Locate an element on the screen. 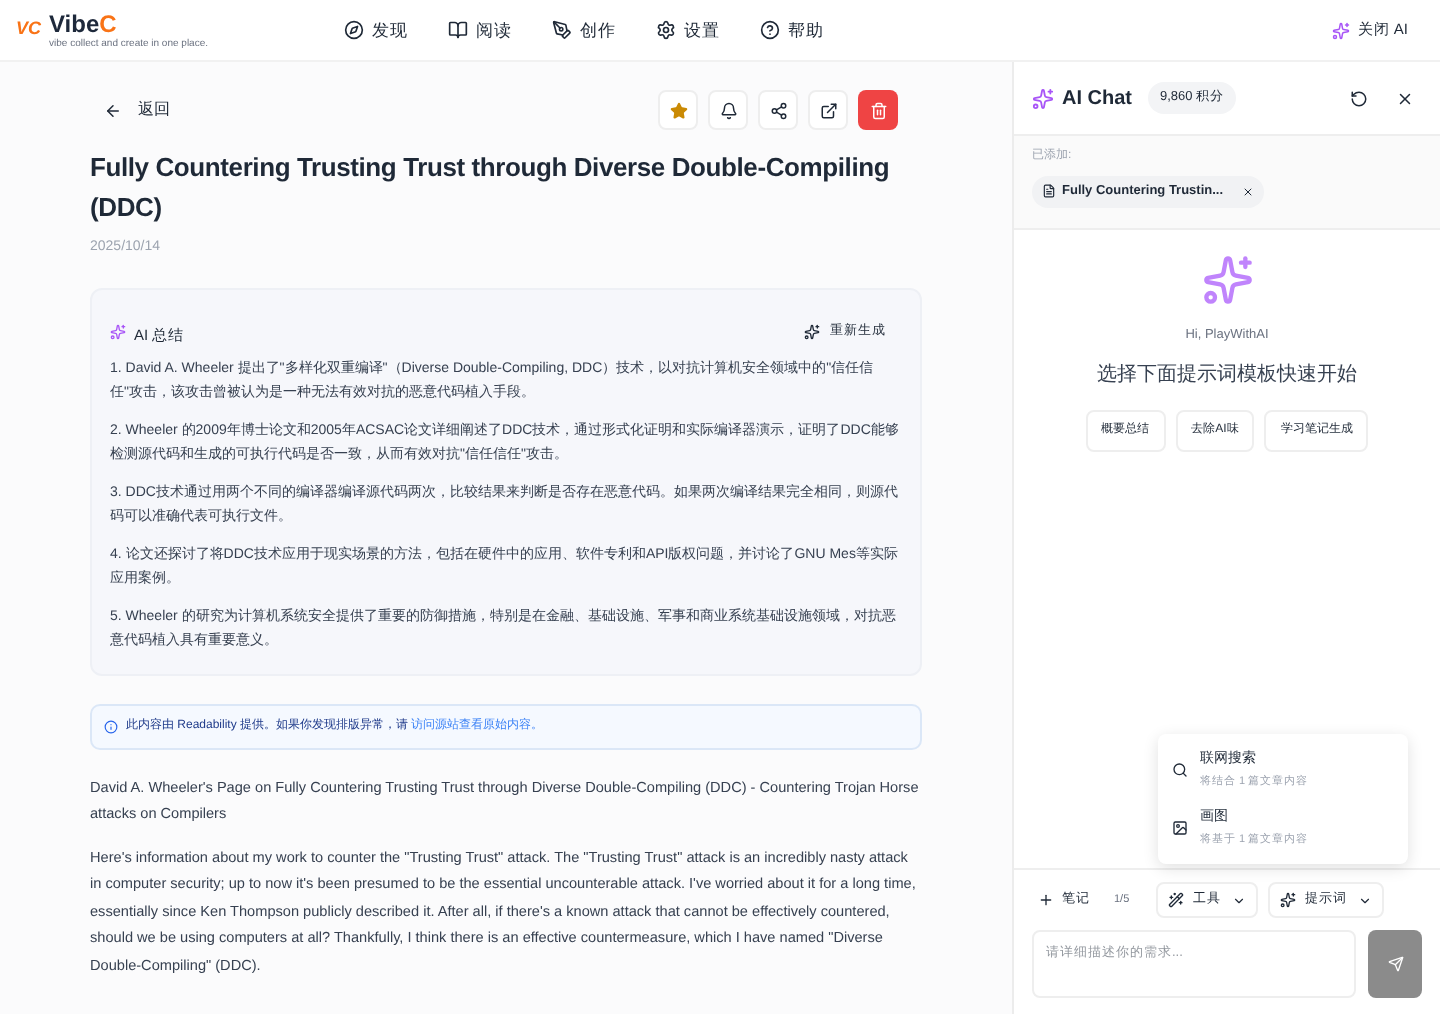 The height and width of the screenshot is (1014, 1440). nav-link: 帮助 is located at coordinates (792, 30).